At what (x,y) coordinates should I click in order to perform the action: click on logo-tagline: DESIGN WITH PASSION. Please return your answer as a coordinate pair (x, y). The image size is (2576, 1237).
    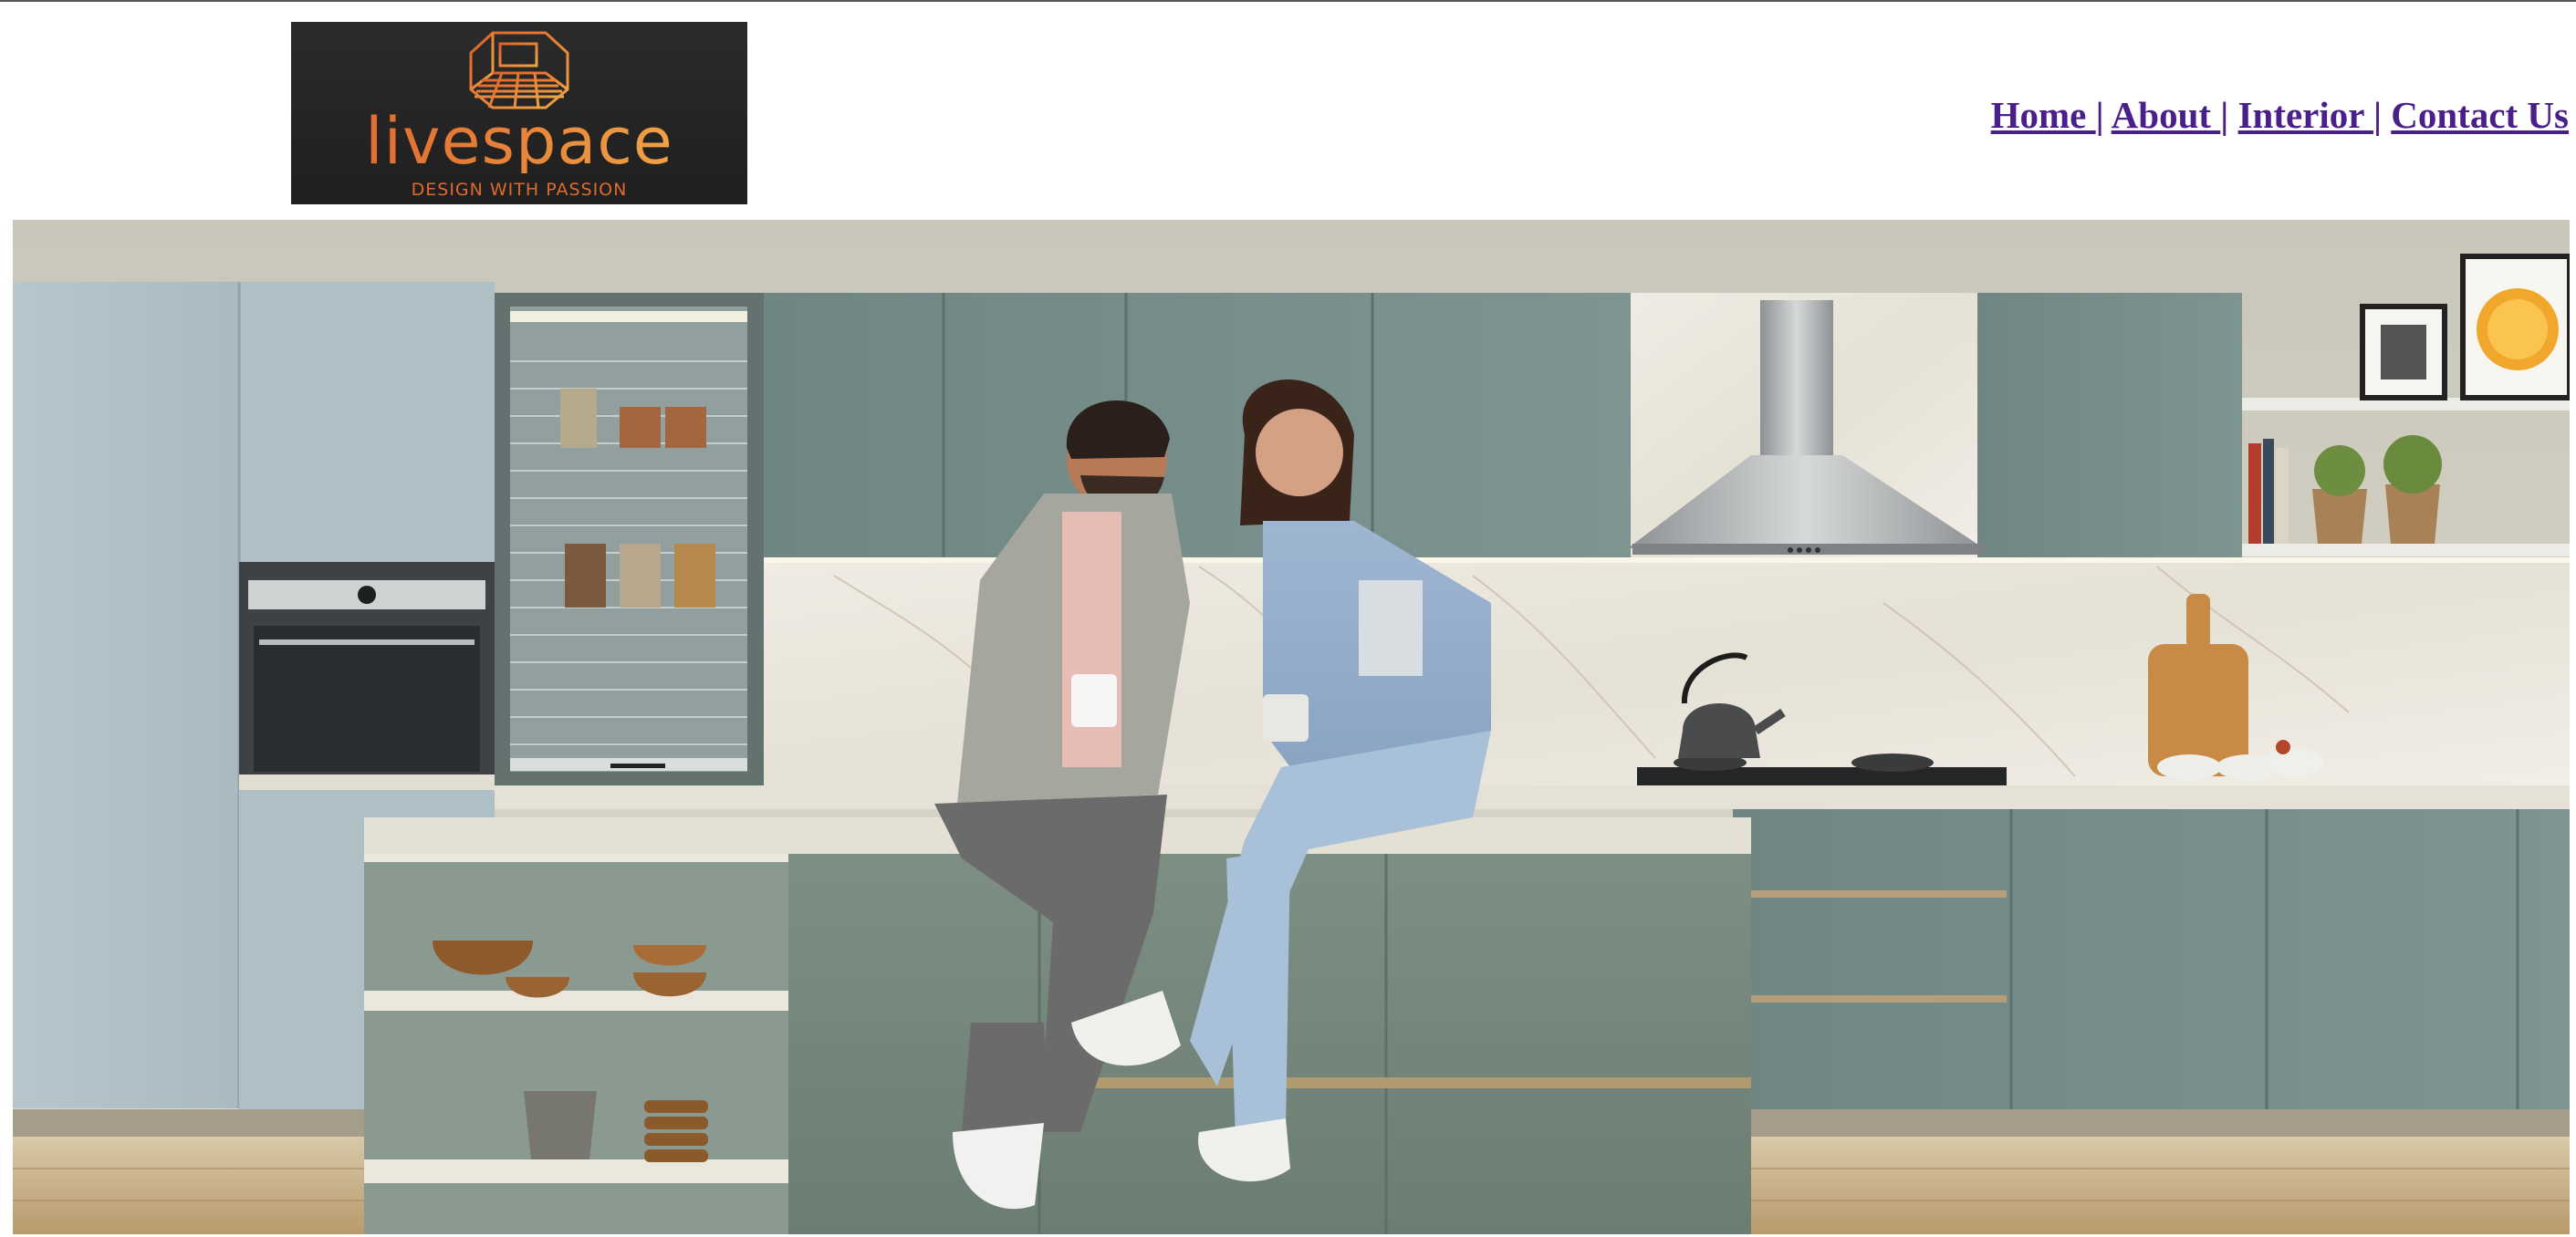
    Looking at the image, I should click on (519, 190).